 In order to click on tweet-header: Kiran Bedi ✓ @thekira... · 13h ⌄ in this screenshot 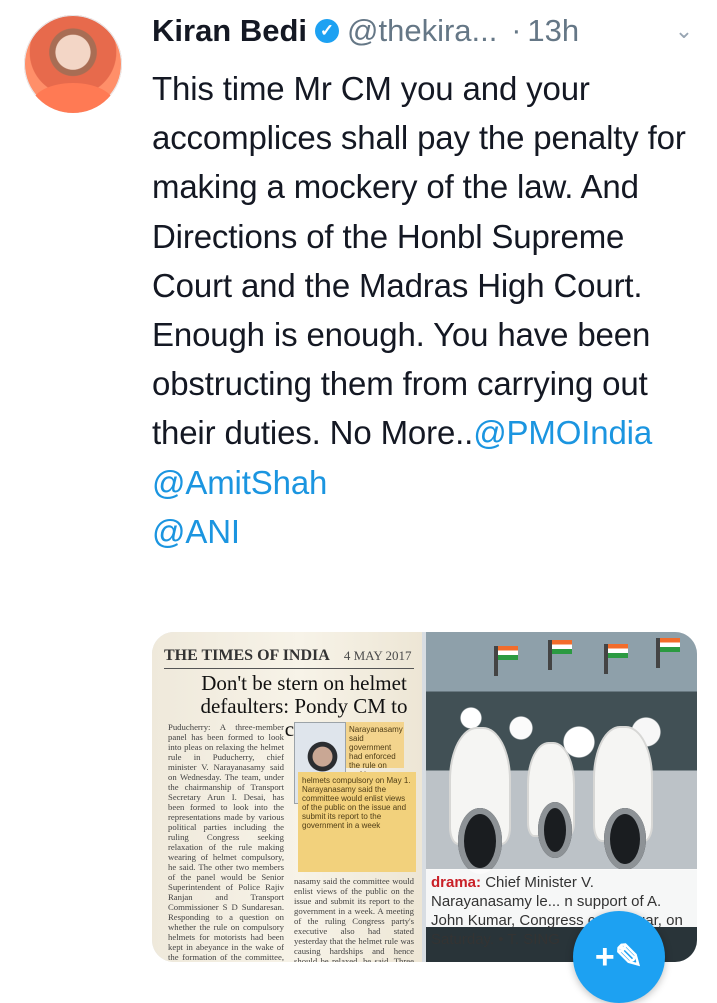, I will do `click(427, 31)`.